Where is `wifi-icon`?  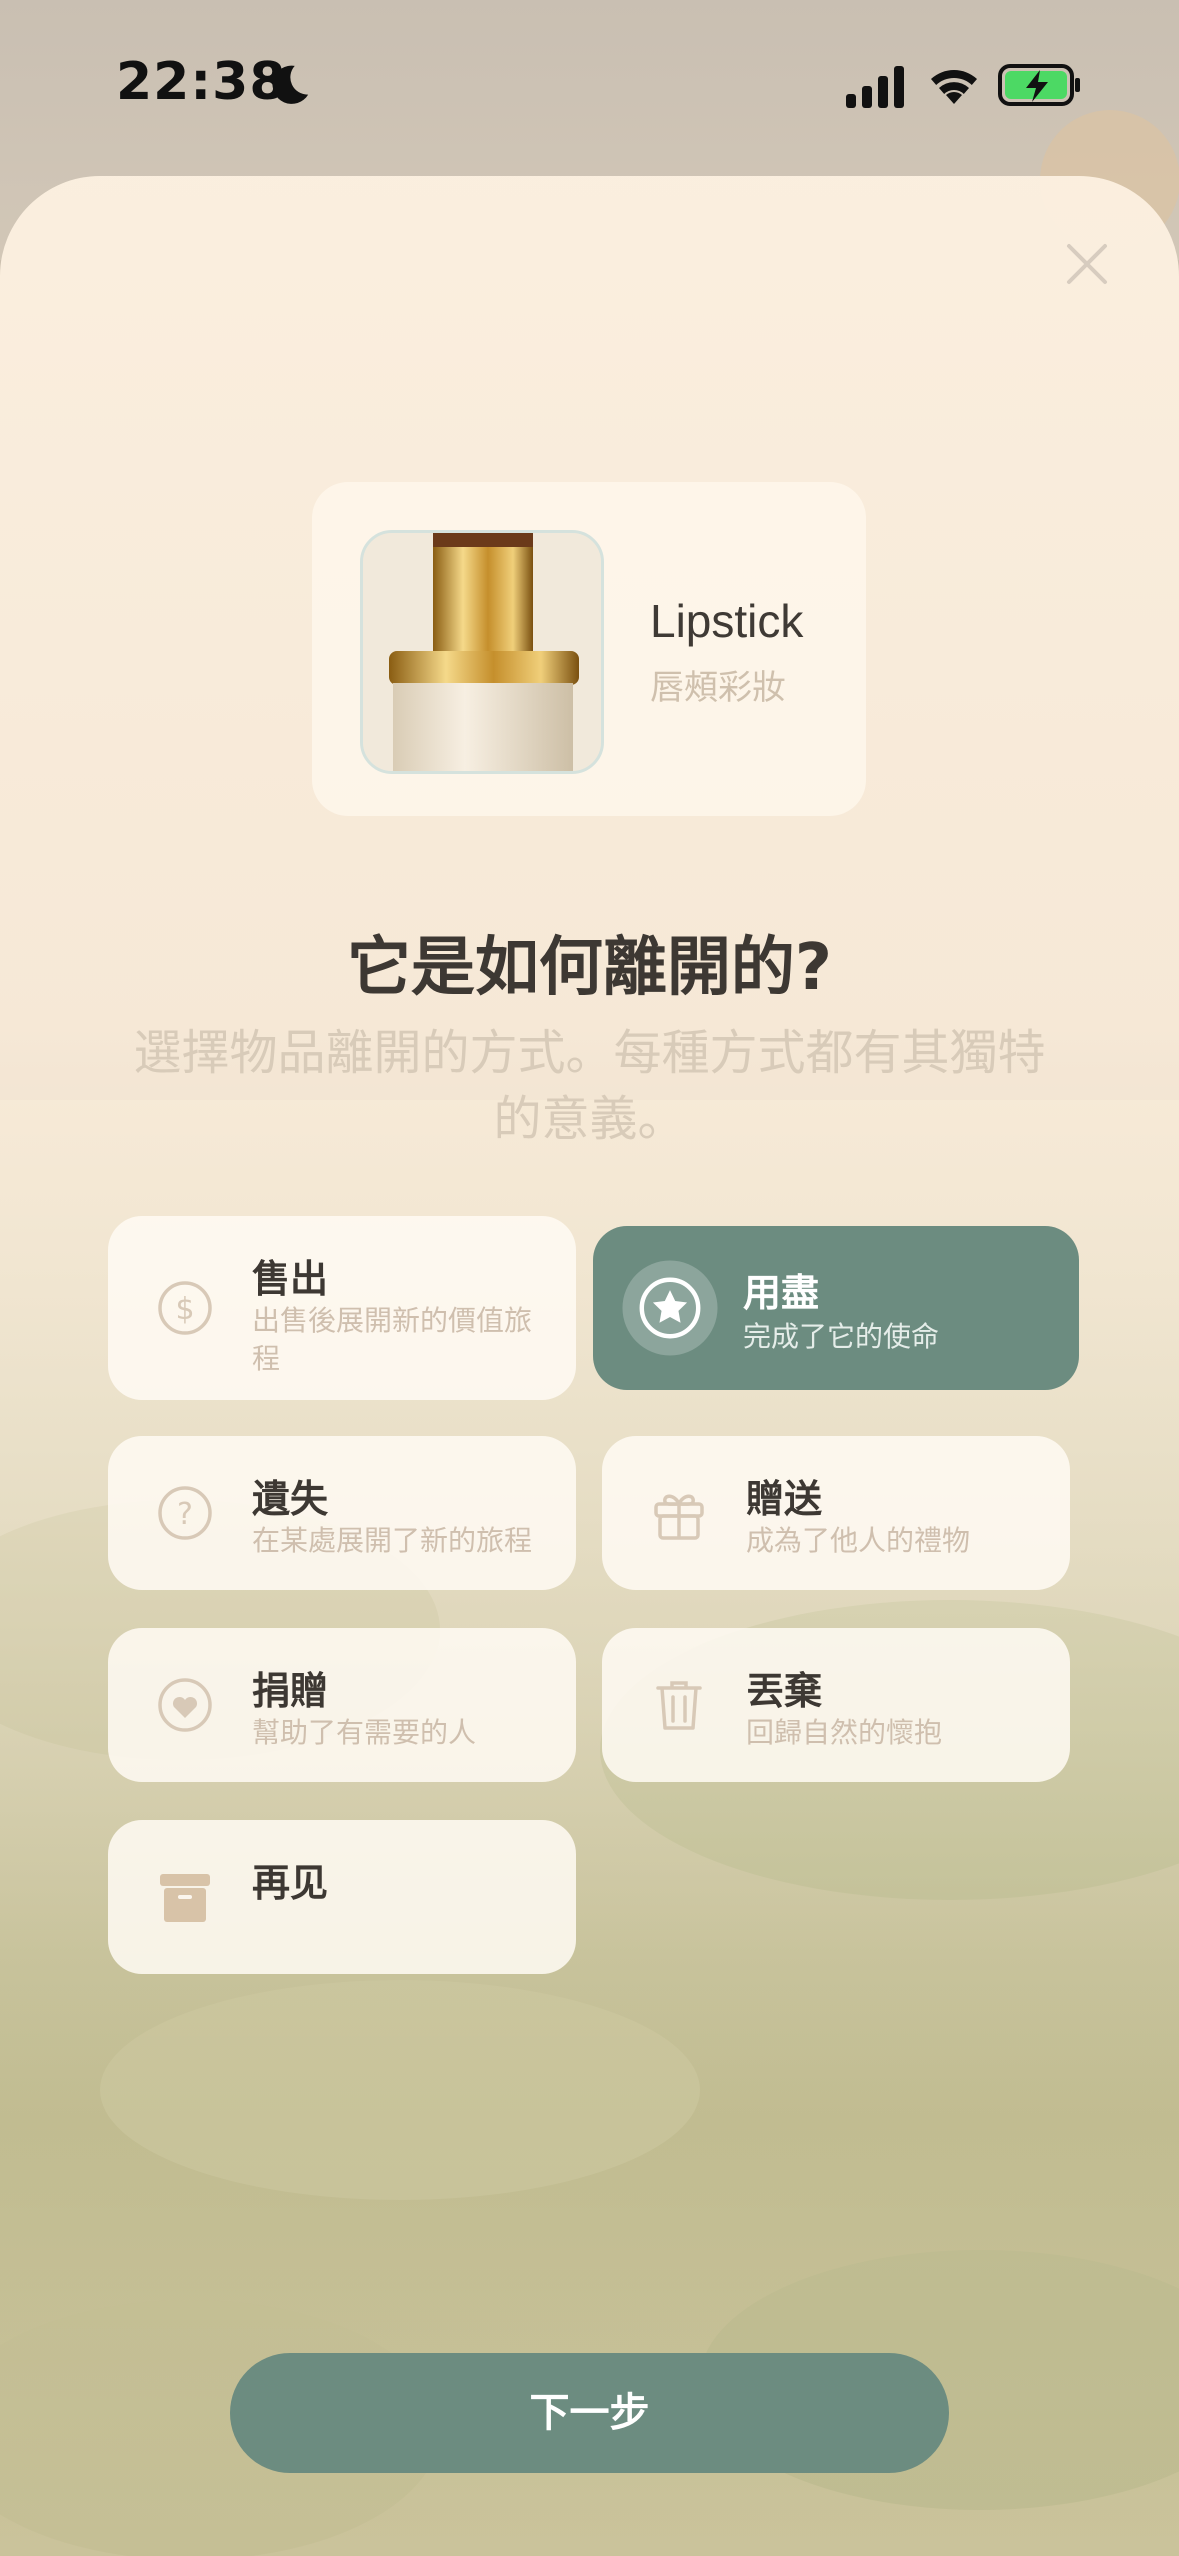
wifi-icon is located at coordinates (954, 87).